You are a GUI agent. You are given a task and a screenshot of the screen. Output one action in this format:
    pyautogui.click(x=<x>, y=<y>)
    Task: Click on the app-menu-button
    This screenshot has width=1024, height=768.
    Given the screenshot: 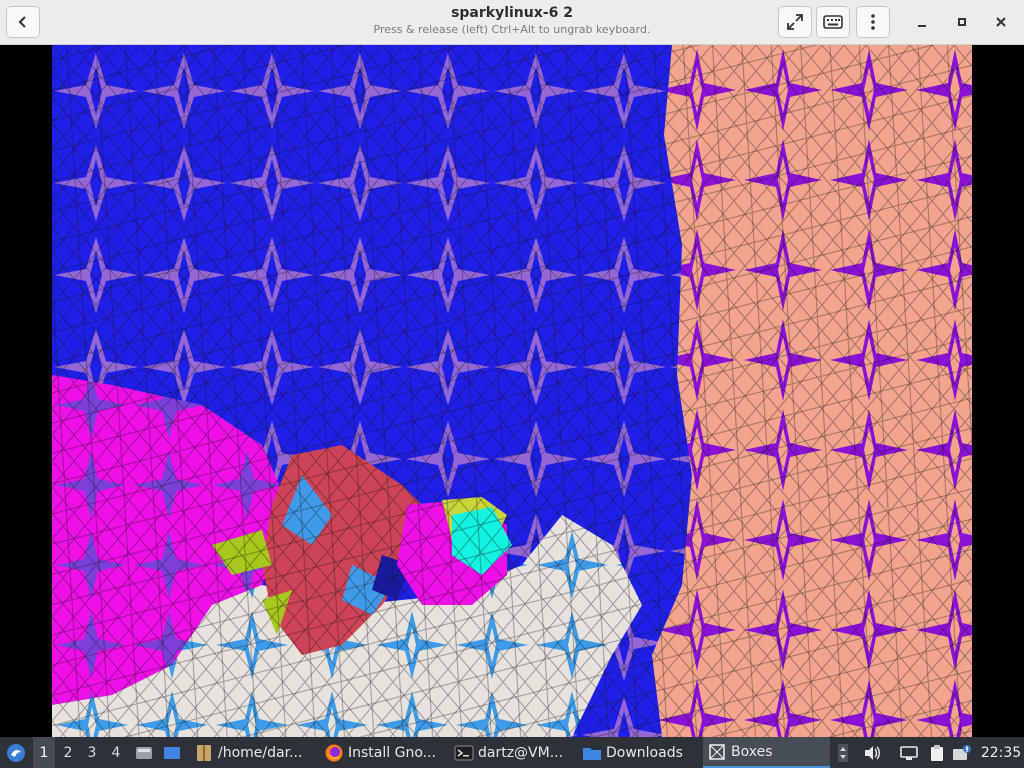 What is the action you would take?
    pyautogui.click(x=16, y=752)
    